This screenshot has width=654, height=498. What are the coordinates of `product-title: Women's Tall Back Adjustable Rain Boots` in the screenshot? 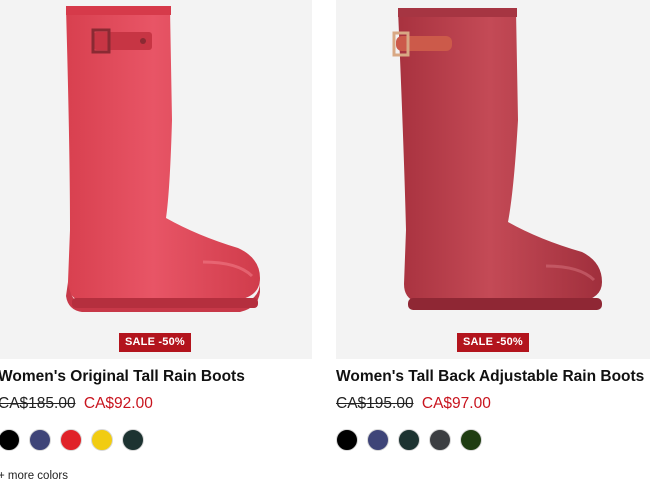 It's located at (493, 377).